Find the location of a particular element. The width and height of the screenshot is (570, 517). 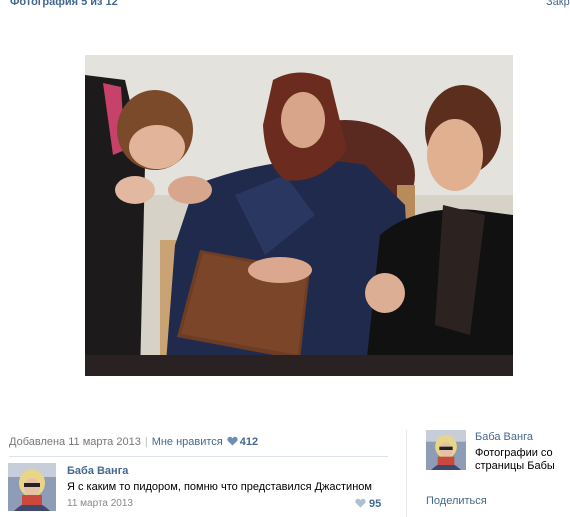

comment-date: 11 марта 2013 is located at coordinates (100, 503).